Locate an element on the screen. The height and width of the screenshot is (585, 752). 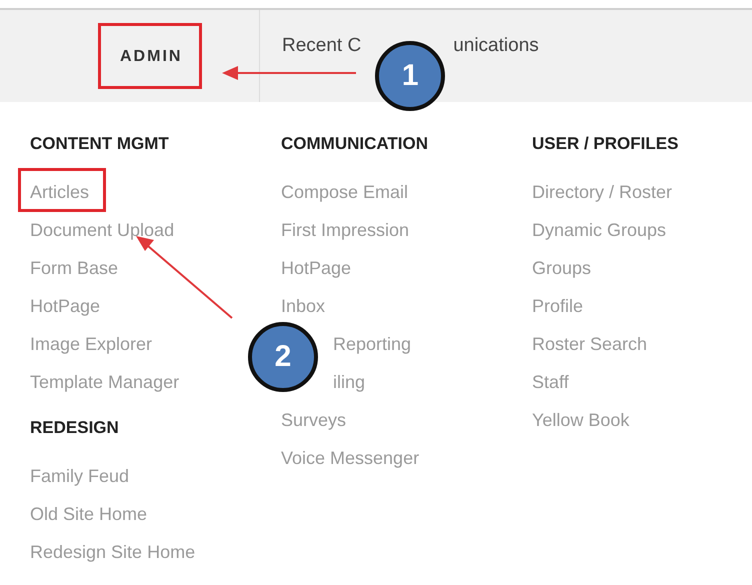
menu-link: Reporting is located at coordinates (373, 345).